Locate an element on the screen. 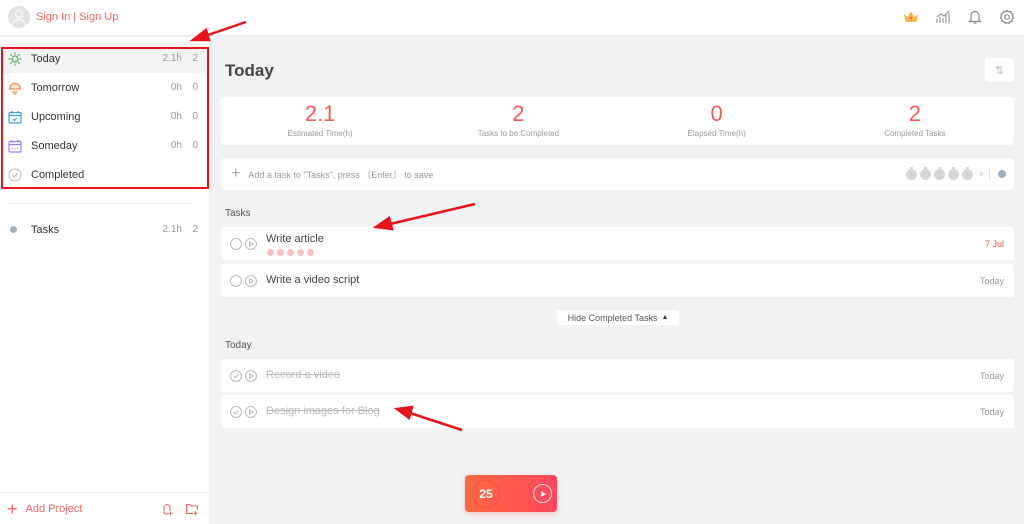  add-project-button: + Add Project is located at coordinates (45, 508).